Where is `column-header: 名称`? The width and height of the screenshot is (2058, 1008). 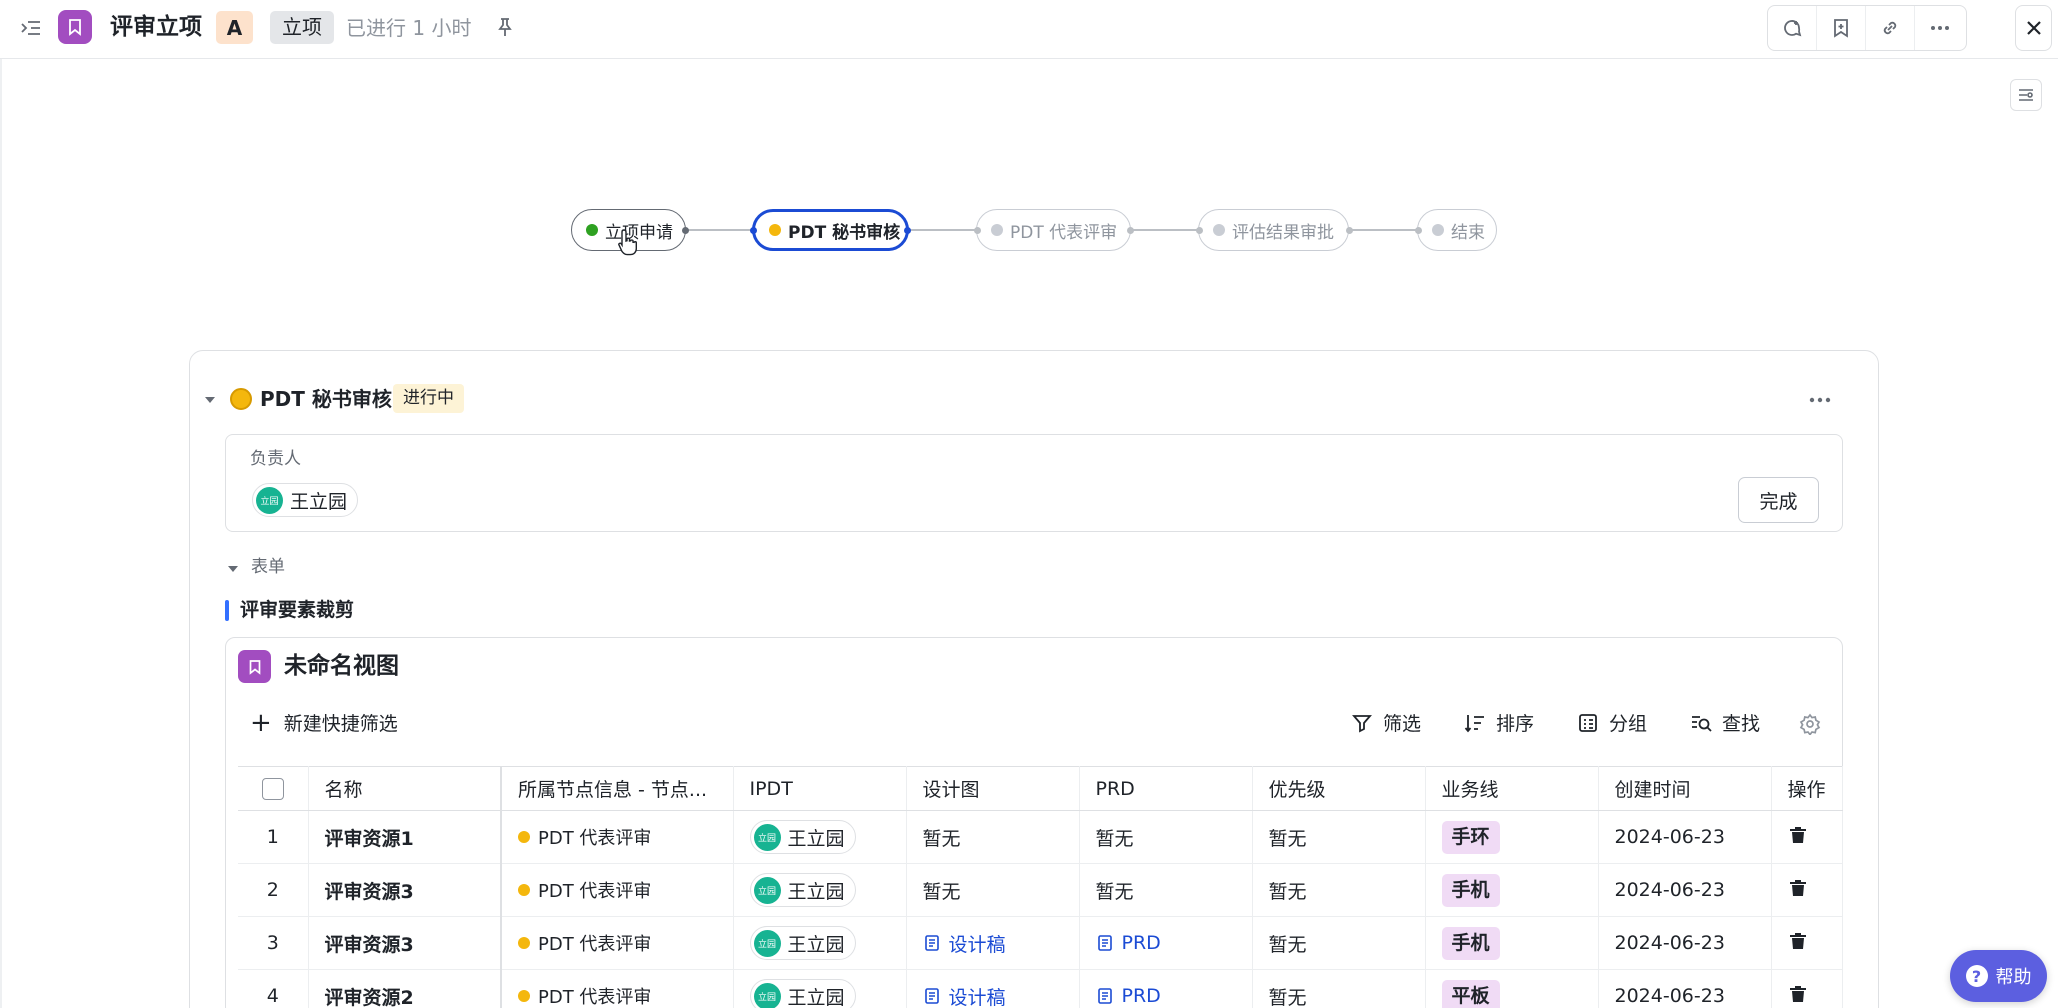
column-header: 名称 is located at coordinates (405, 788).